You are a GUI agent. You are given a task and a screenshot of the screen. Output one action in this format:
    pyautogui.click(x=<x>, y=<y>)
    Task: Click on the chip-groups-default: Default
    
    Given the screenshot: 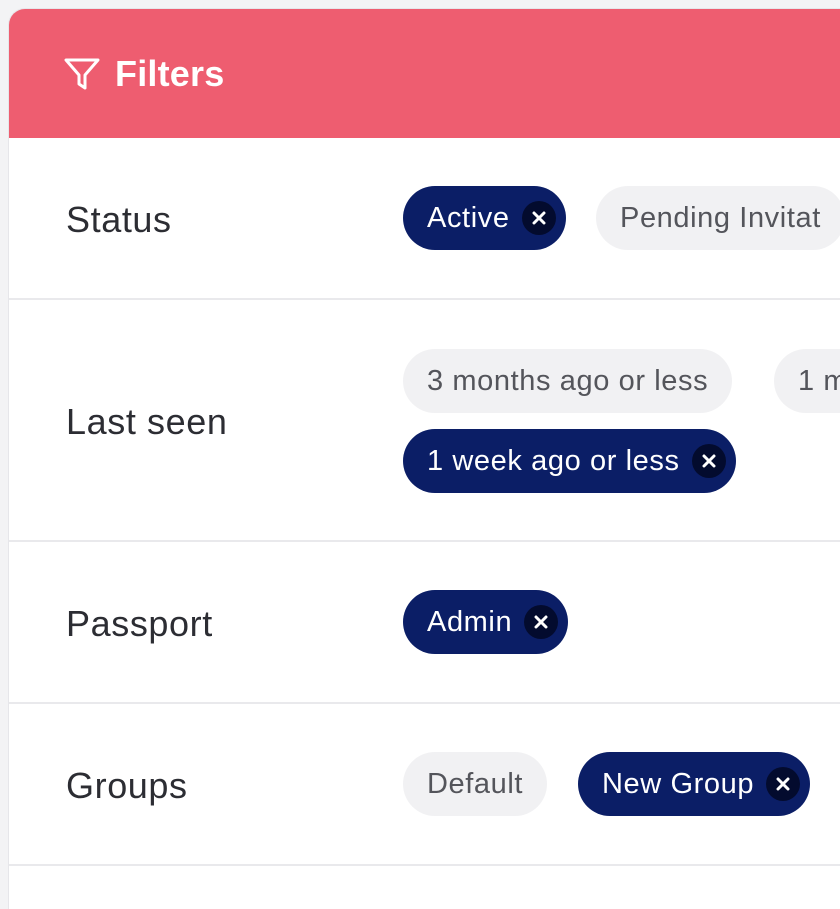 What is the action you would take?
    pyautogui.click(x=475, y=784)
    